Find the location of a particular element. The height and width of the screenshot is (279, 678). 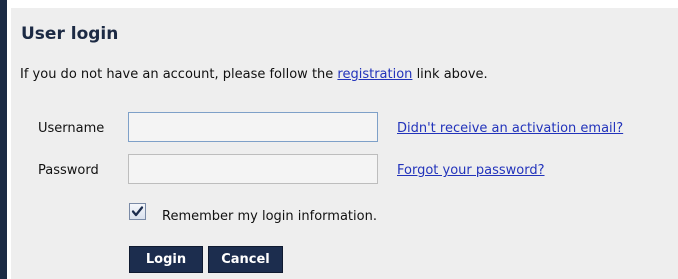

cancel-button: Cancel is located at coordinates (245, 259).